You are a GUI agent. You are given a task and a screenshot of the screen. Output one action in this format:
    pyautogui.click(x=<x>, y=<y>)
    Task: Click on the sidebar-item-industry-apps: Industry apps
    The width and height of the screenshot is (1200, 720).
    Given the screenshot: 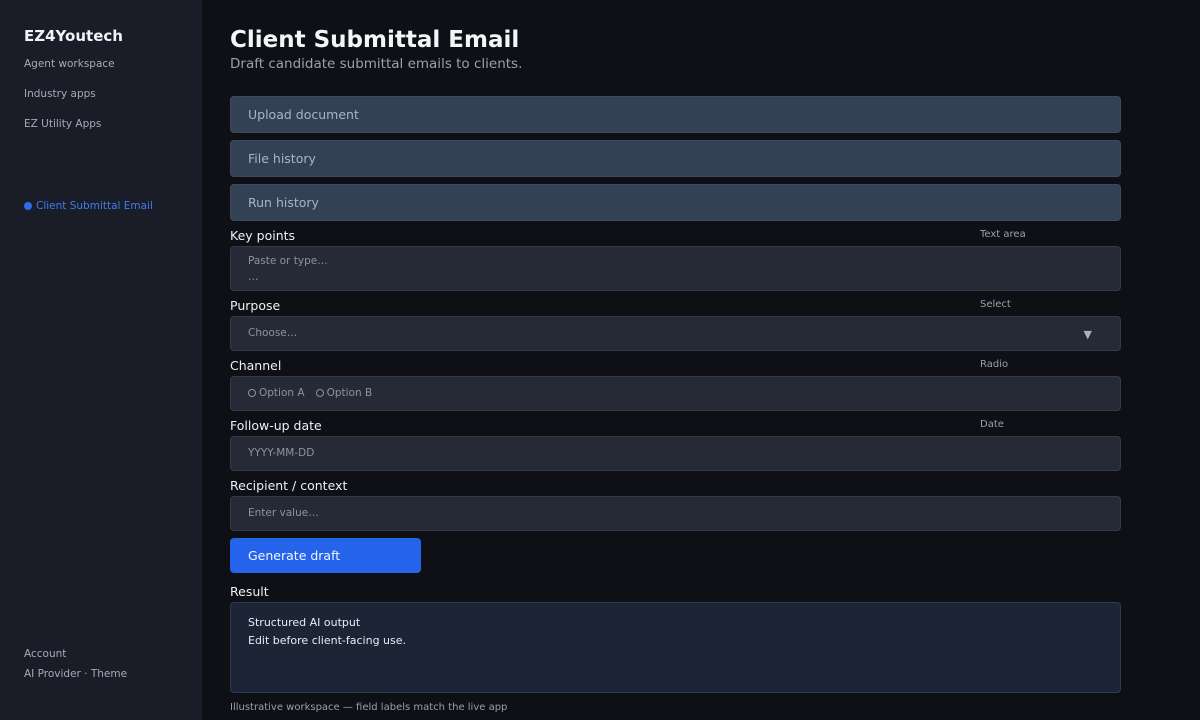 What is the action you would take?
    pyautogui.click(x=60, y=94)
    